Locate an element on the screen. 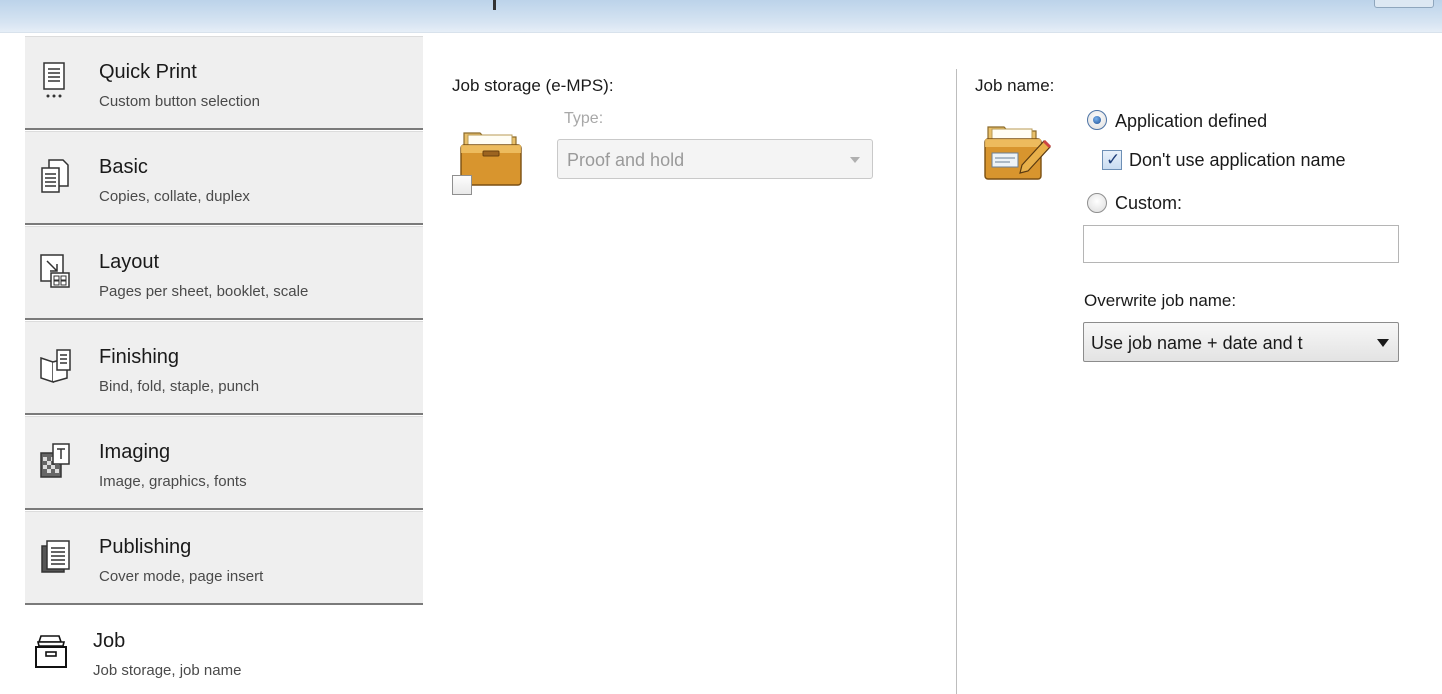 The height and width of the screenshot is (694, 1442). nav-item-title: Quick Print is located at coordinates (148, 72).